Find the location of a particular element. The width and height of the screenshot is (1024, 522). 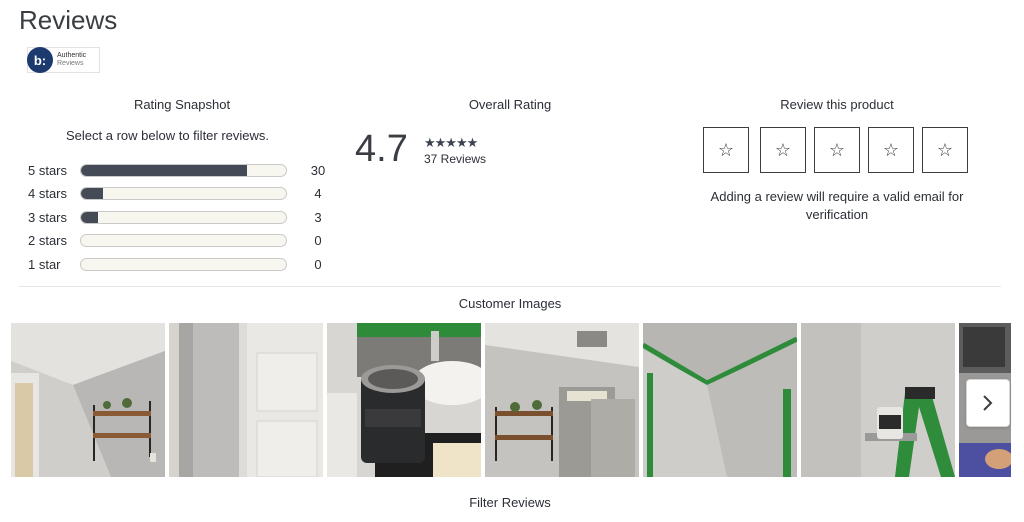

rating-row-count: 4 is located at coordinates (318, 193).